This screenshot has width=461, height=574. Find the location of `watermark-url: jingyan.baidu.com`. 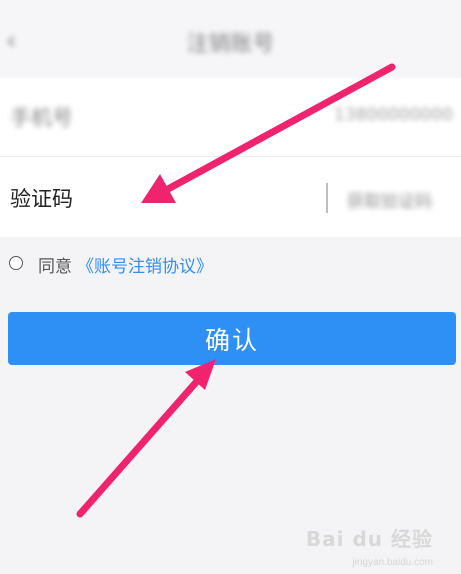

watermark-url: jingyan.baidu.com is located at coordinates (392, 562).